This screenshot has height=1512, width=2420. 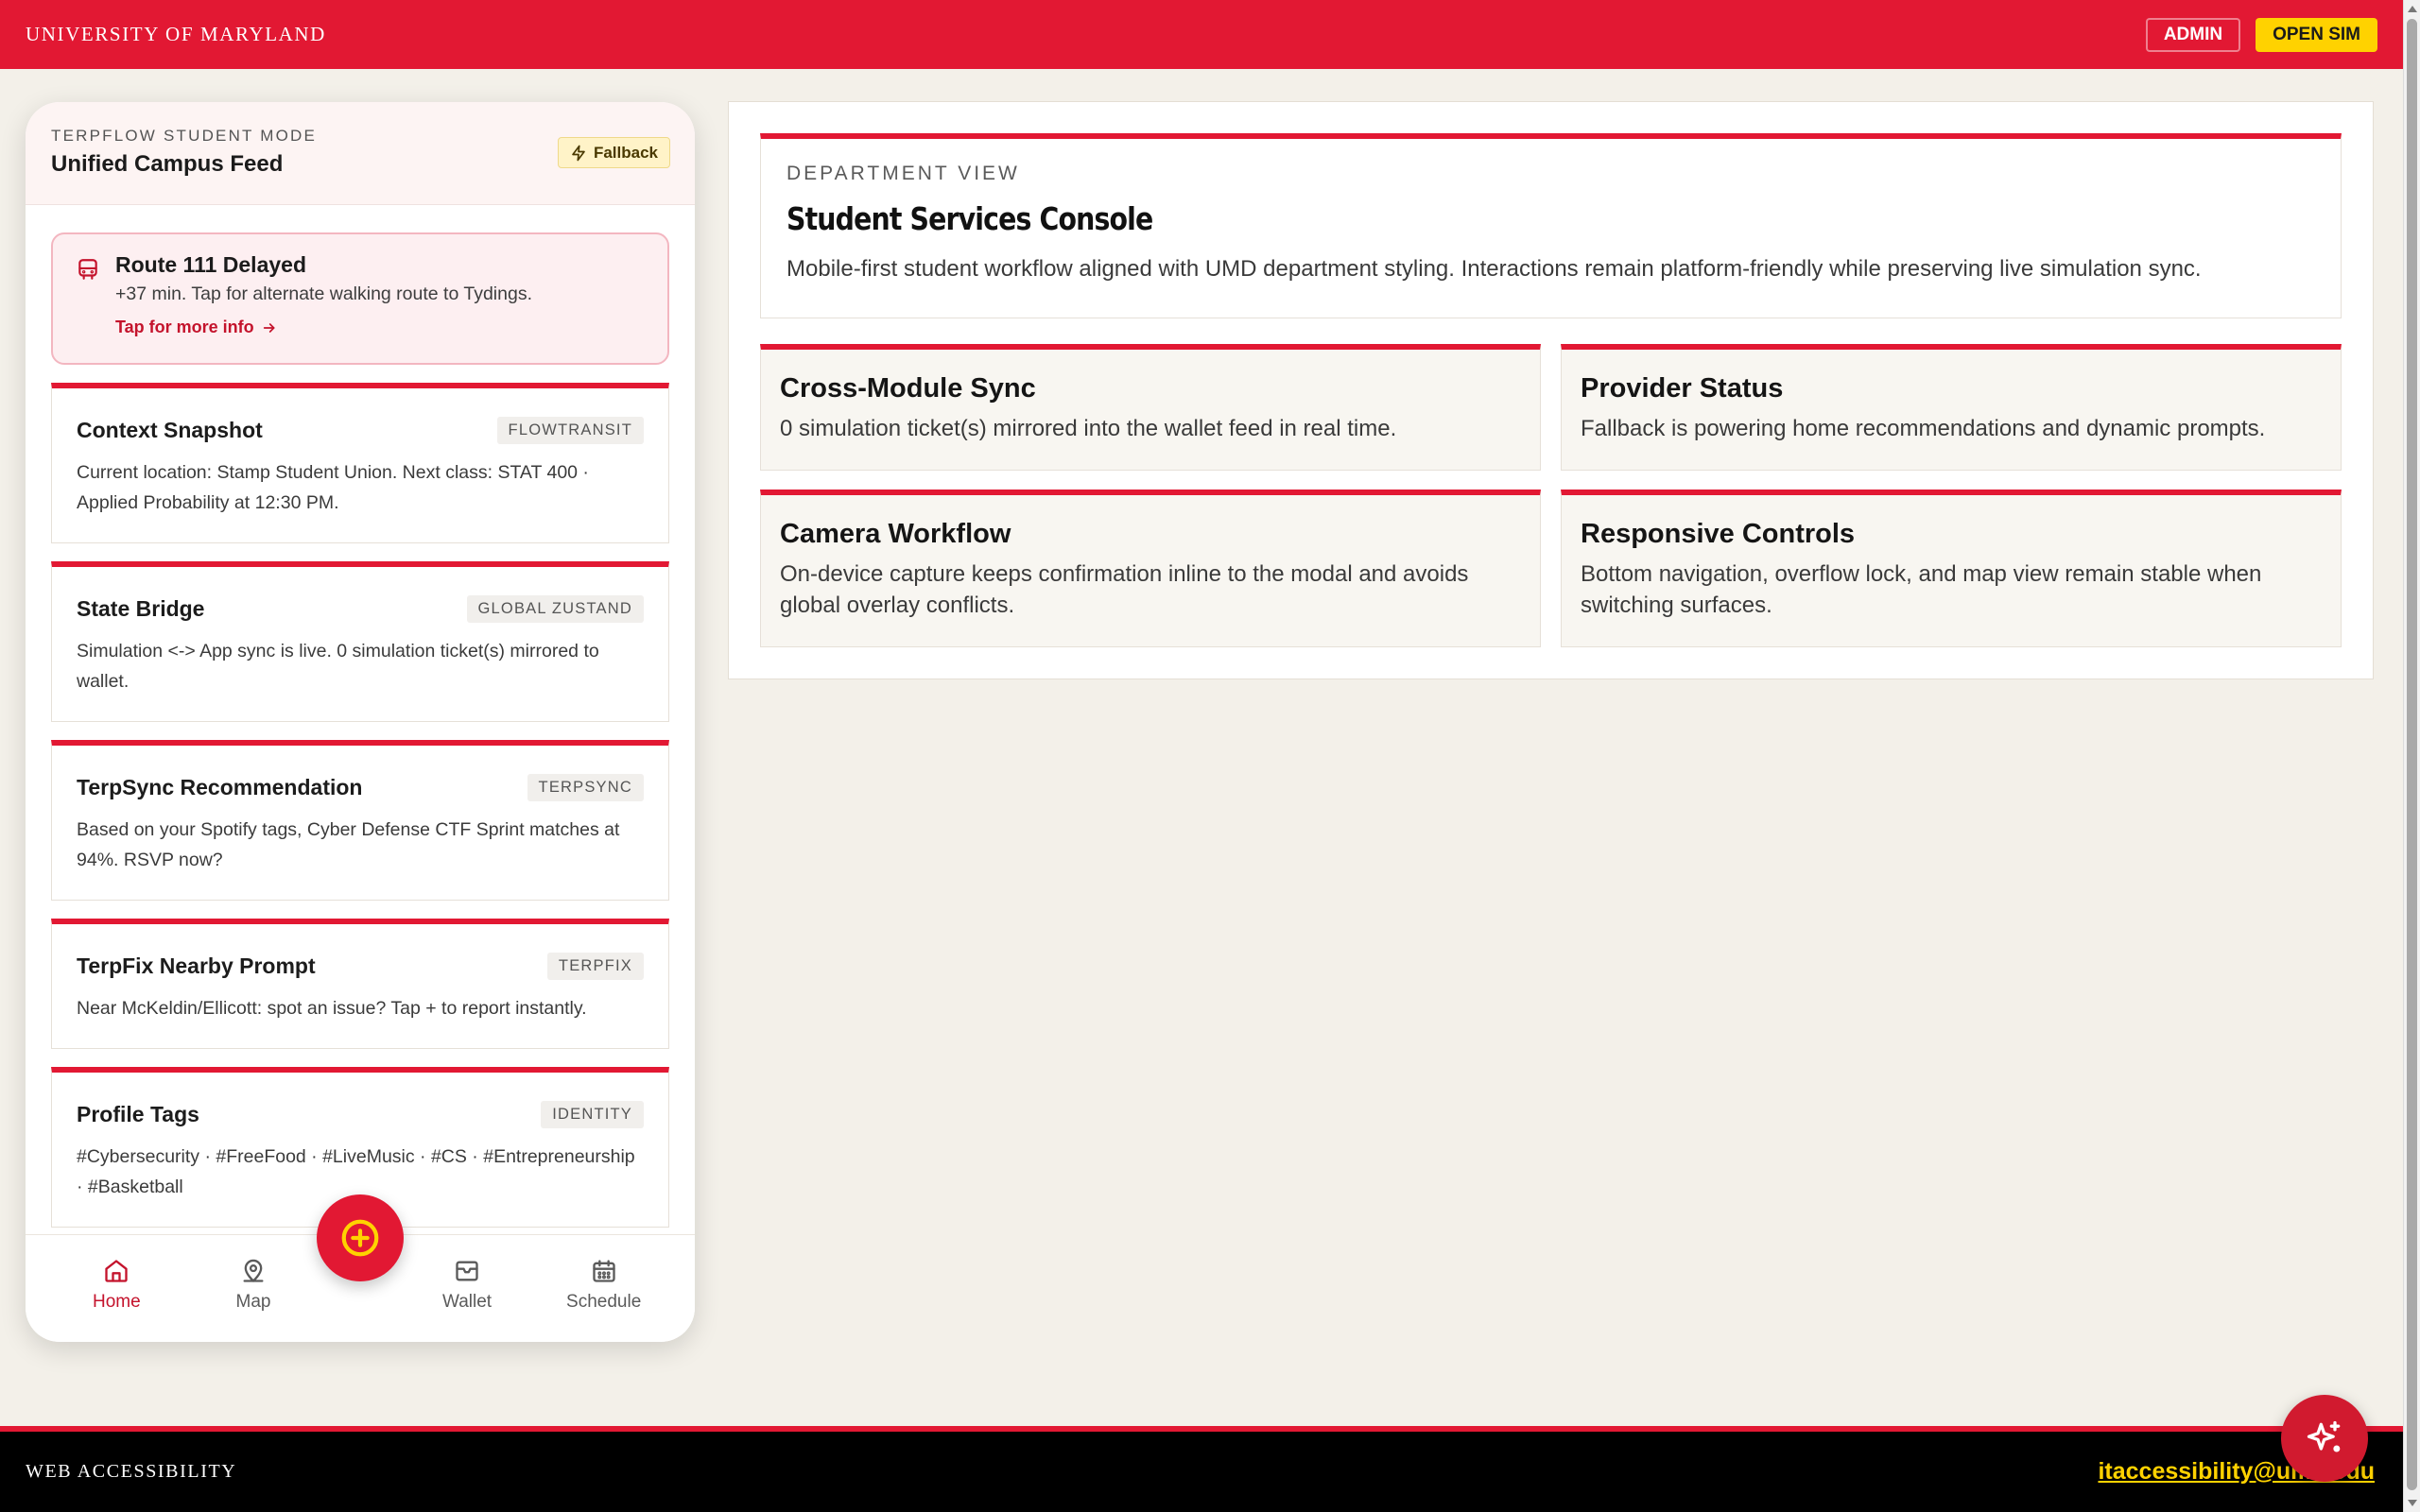 What do you see at coordinates (269, 327) in the screenshot?
I see `arrow-right-icon` at bounding box center [269, 327].